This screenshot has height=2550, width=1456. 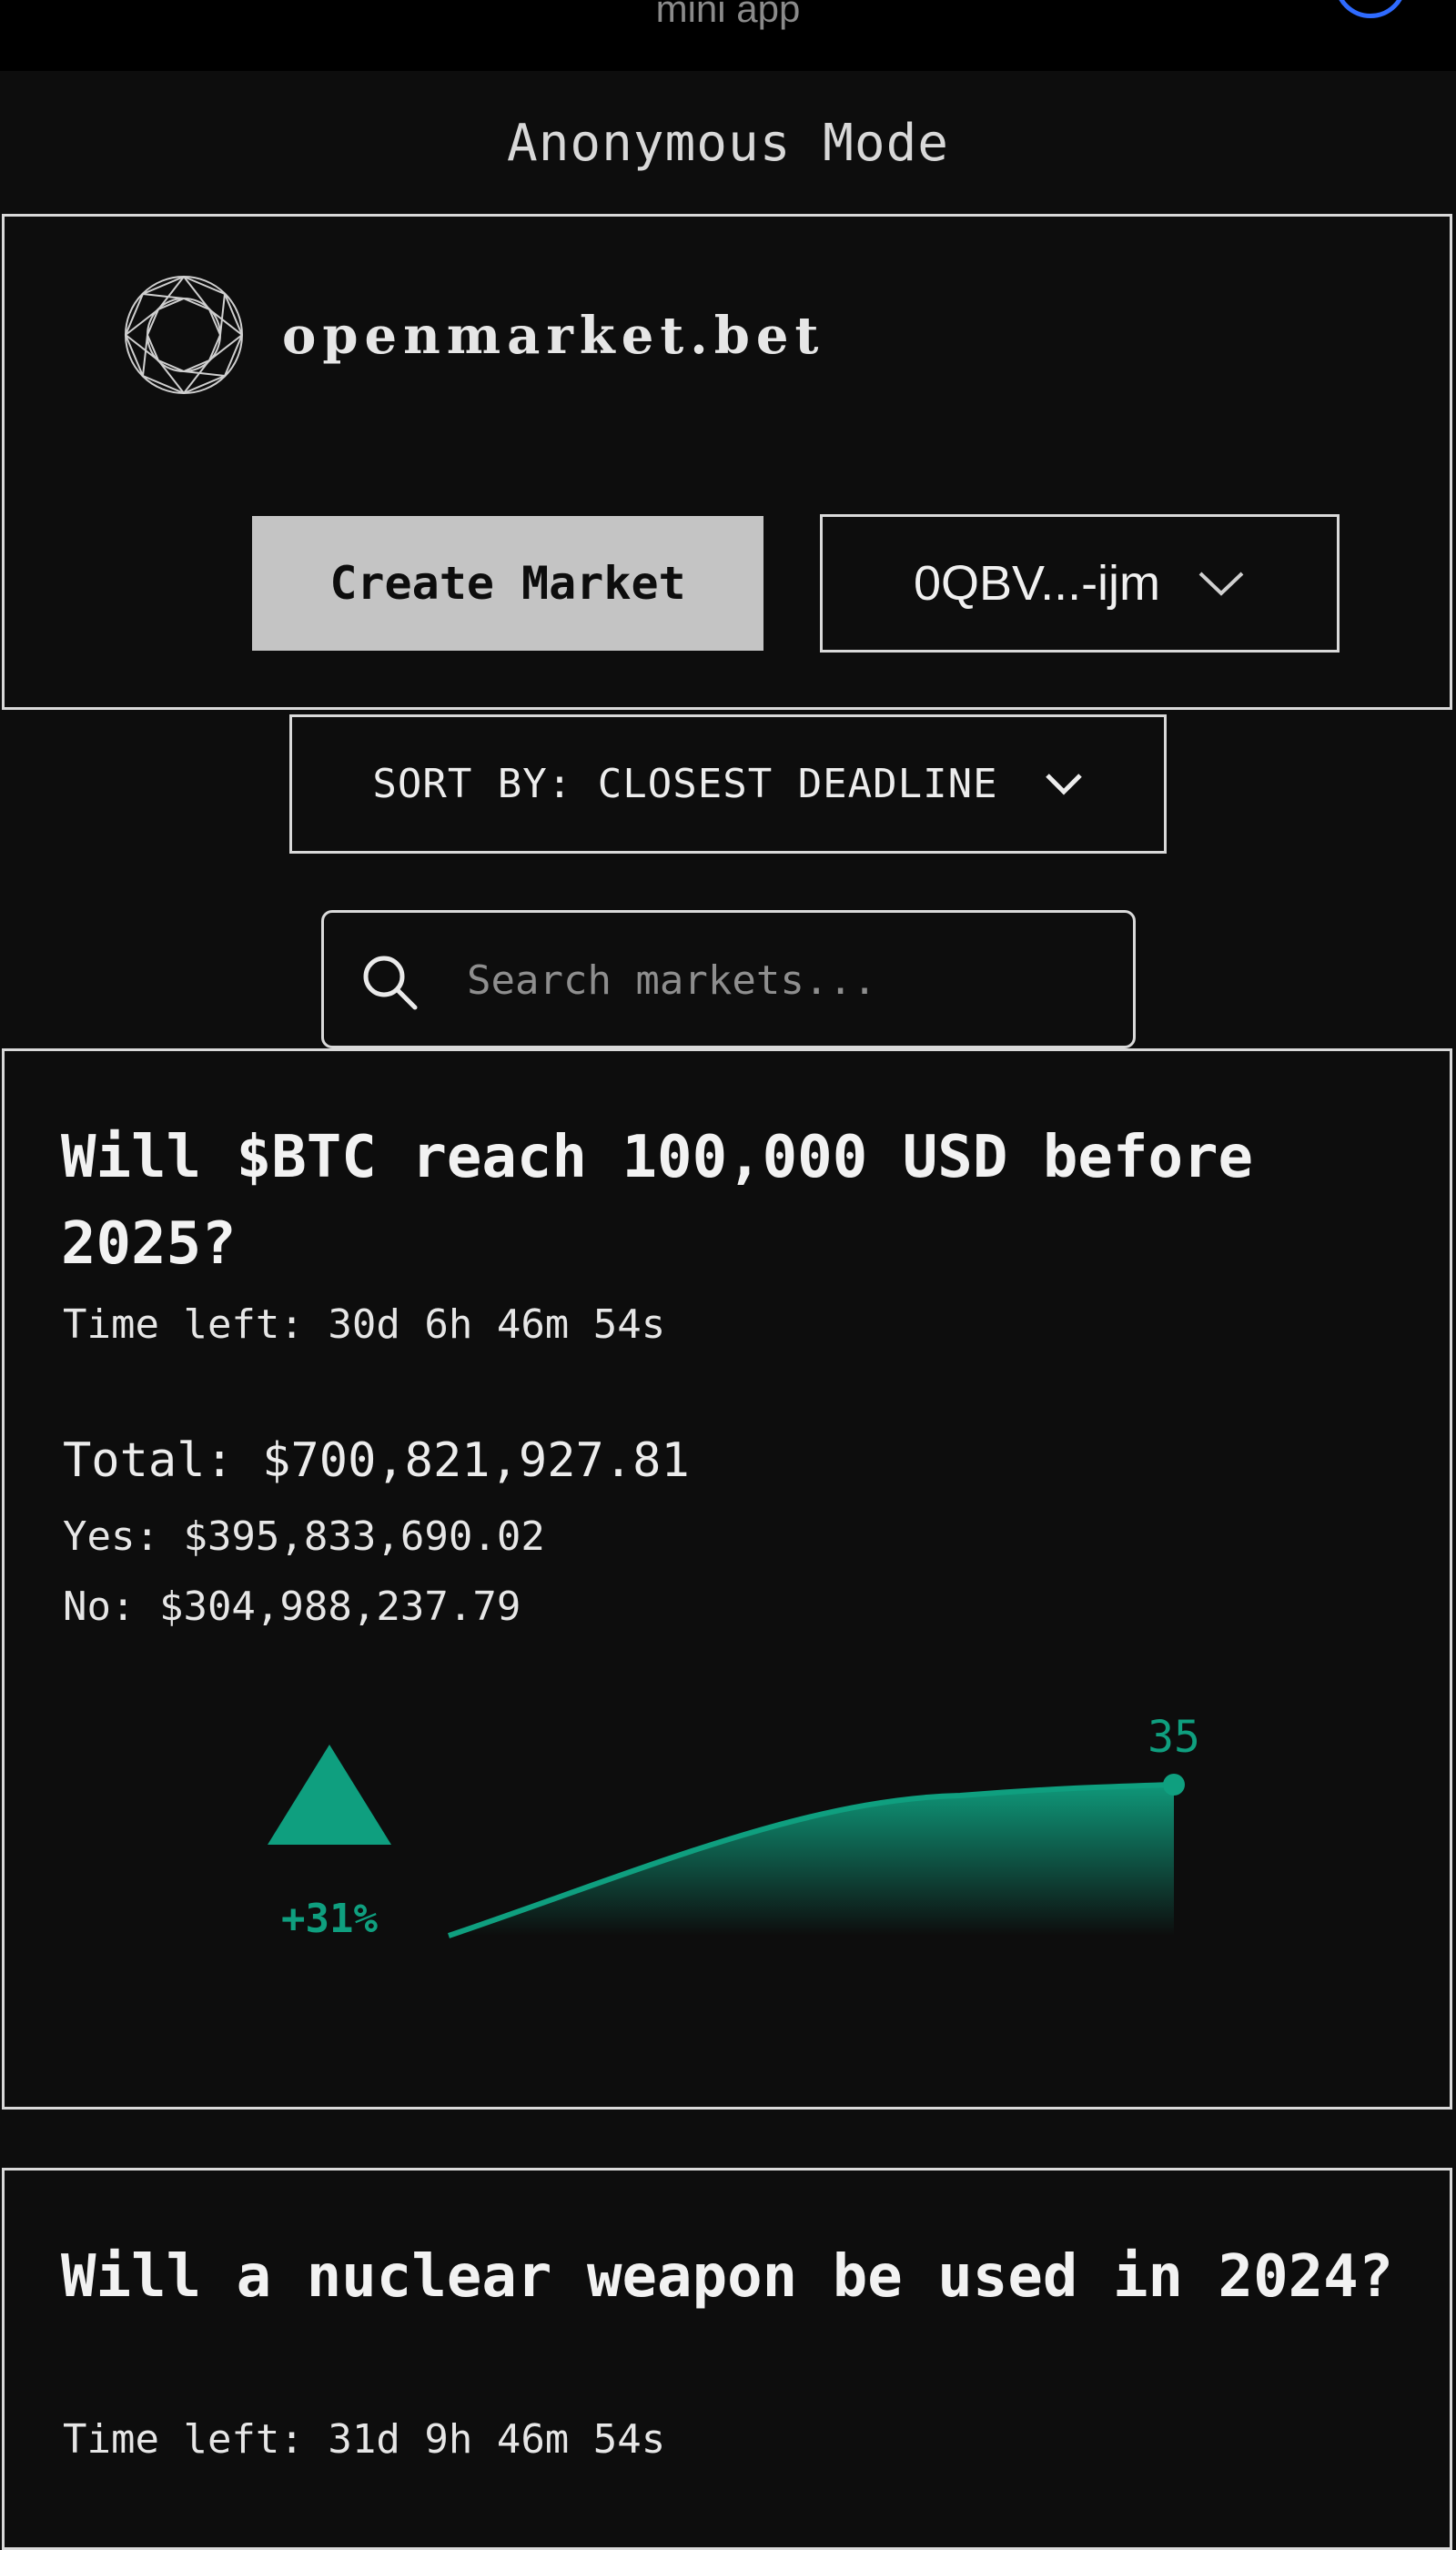 What do you see at coordinates (365, 2439) in the screenshot?
I see `time-left: Time left: 31d 9h 46m 54s` at bounding box center [365, 2439].